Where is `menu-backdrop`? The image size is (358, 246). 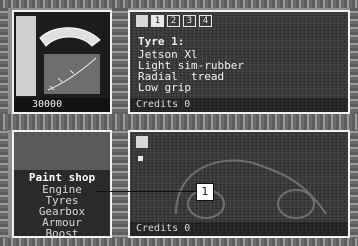
menu-backdrop is located at coordinates (62, 151).